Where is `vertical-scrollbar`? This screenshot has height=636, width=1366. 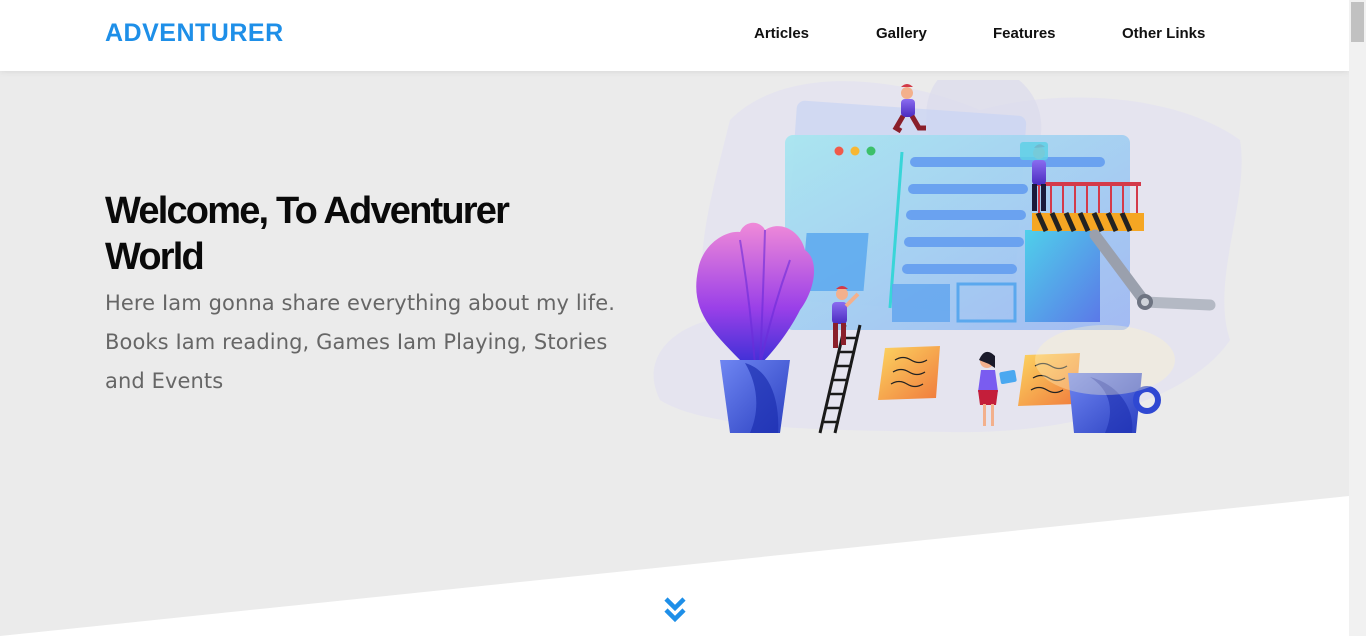
vertical-scrollbar is located at coordinates (1357, 318).